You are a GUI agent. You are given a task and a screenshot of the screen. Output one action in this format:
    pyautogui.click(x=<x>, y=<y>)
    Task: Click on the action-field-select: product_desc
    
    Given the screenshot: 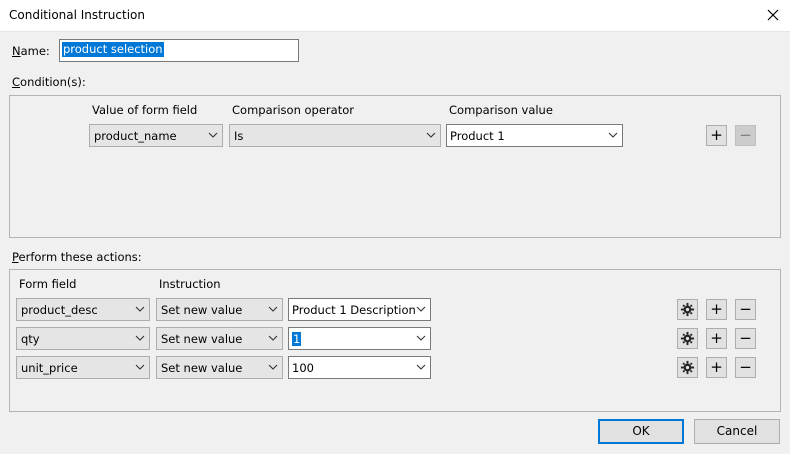 What is the action you would take?
    pyautogui.click(x=83, y=309)
    